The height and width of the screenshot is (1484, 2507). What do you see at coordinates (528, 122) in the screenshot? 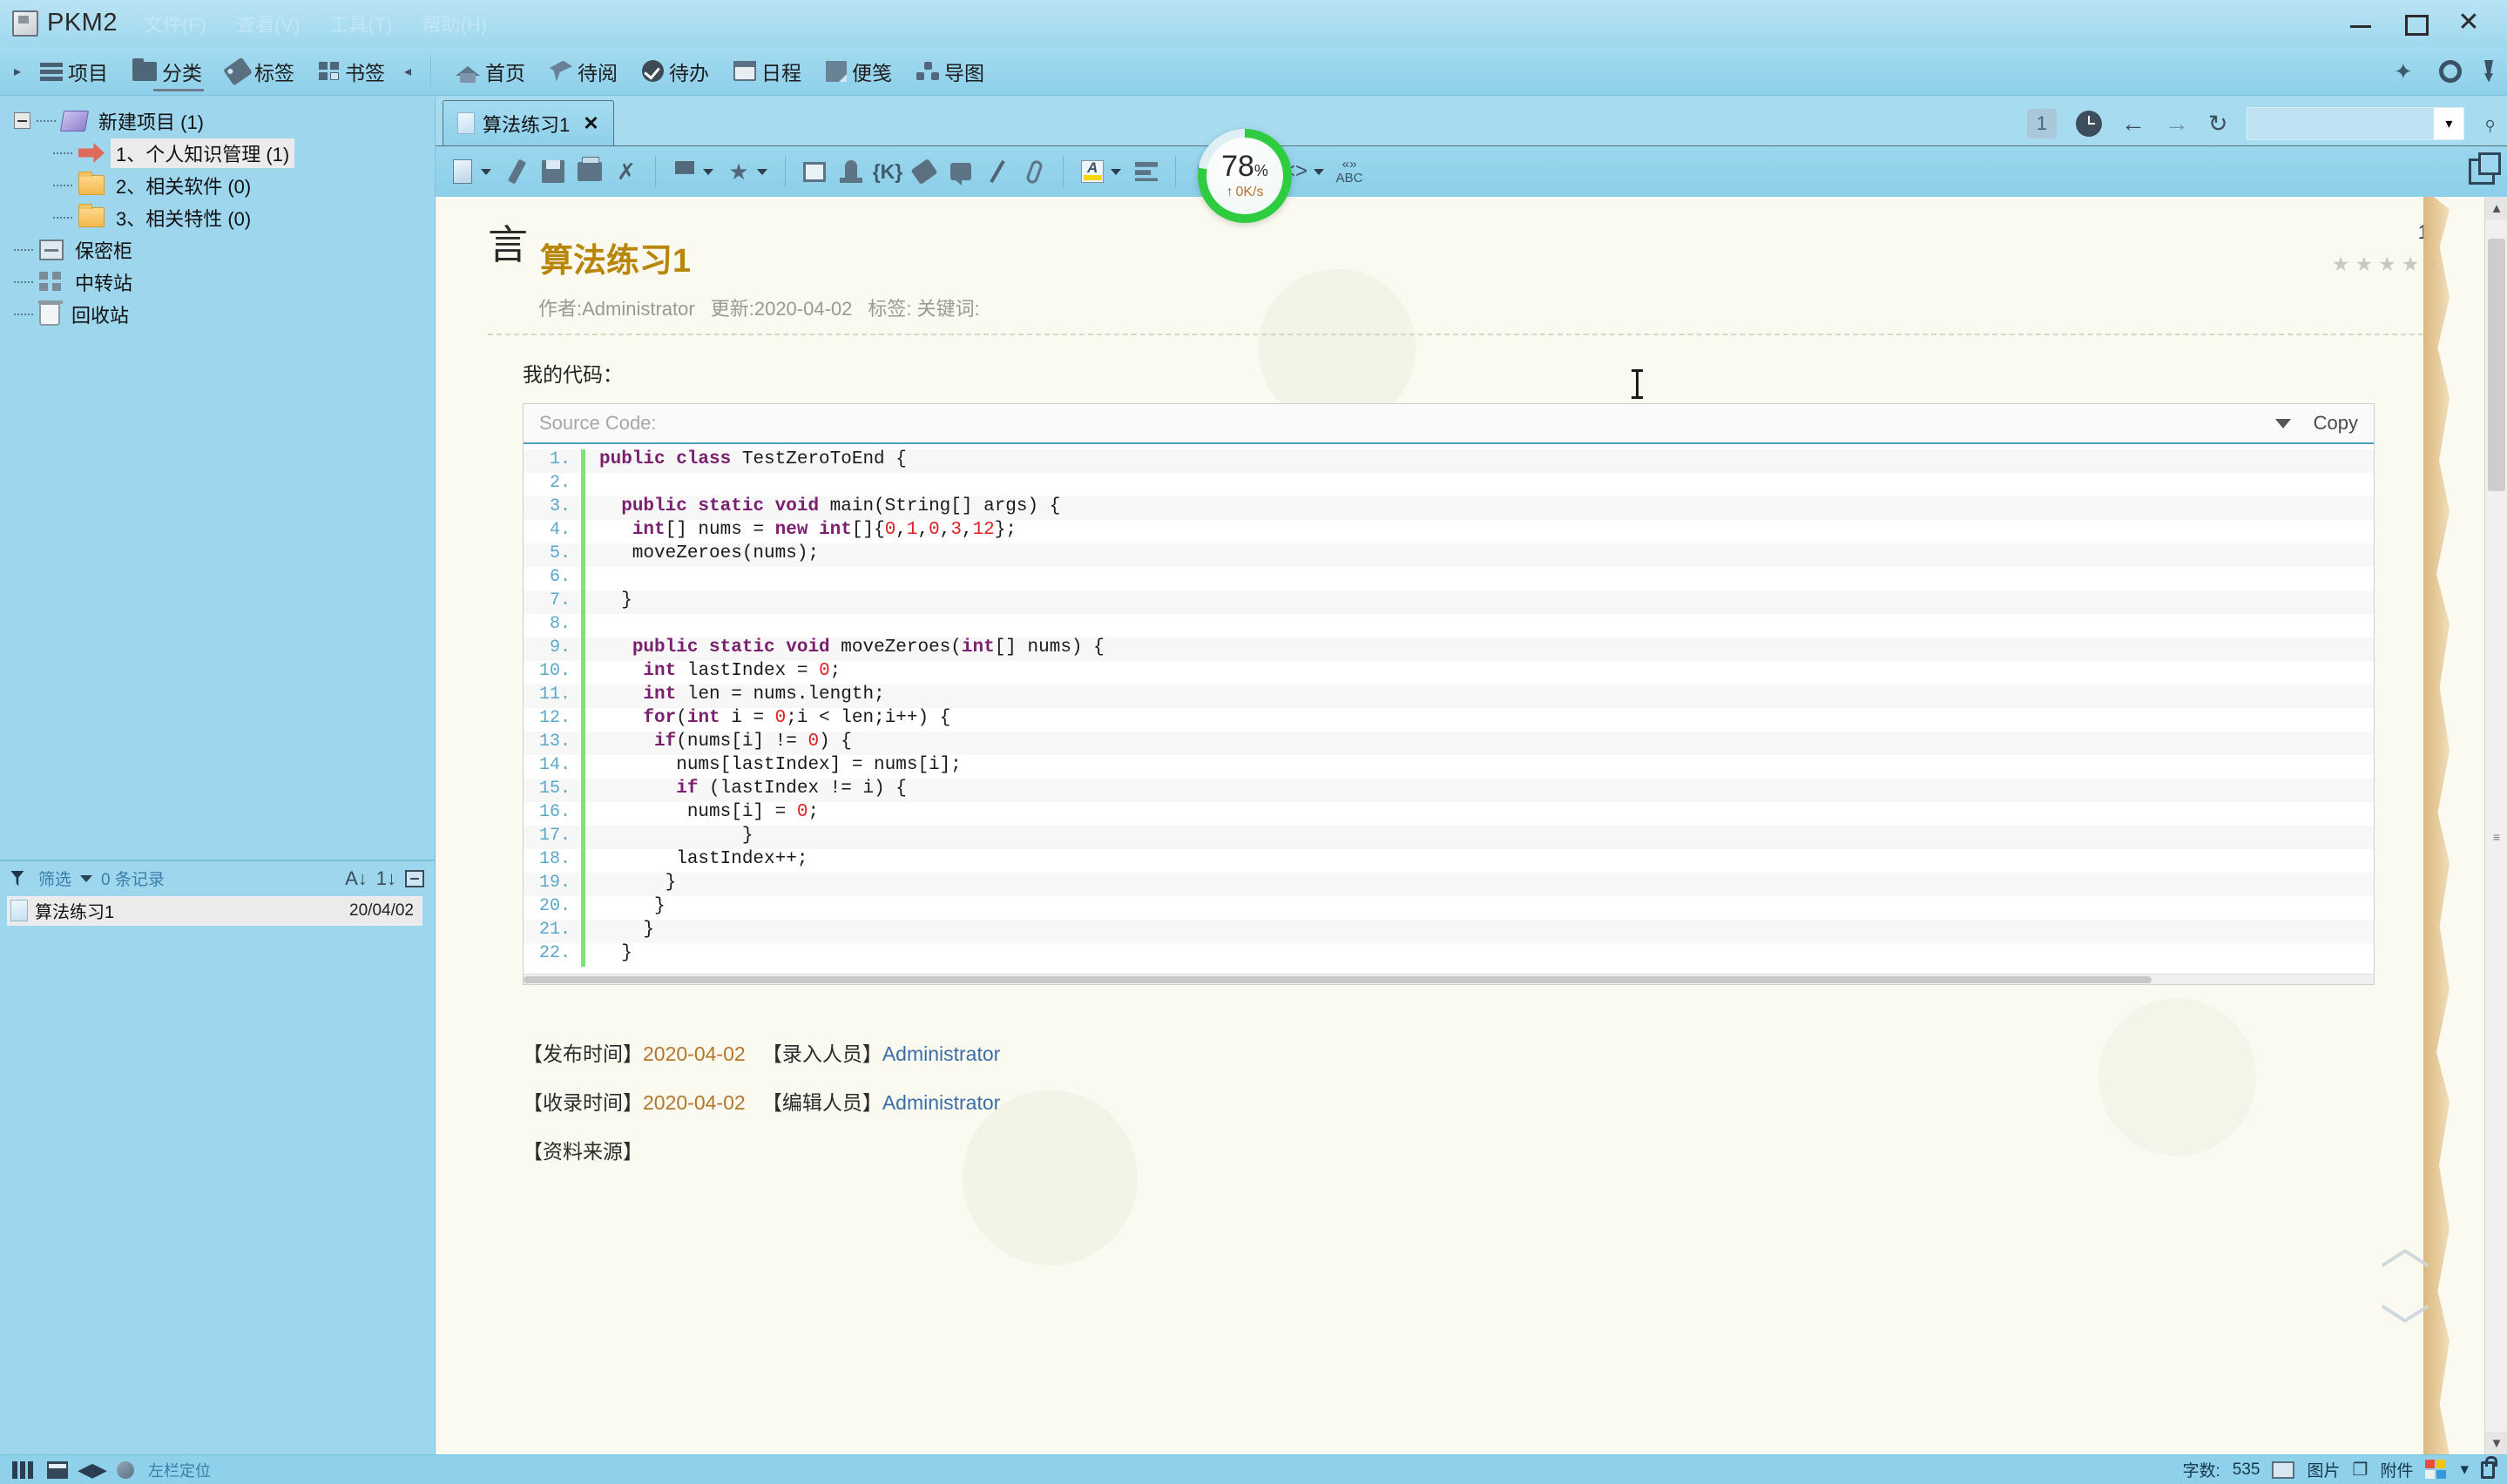
I see `tab-suanfa-lianxi-1: 算法练习1 ✕` at bounding box center [528, 122].